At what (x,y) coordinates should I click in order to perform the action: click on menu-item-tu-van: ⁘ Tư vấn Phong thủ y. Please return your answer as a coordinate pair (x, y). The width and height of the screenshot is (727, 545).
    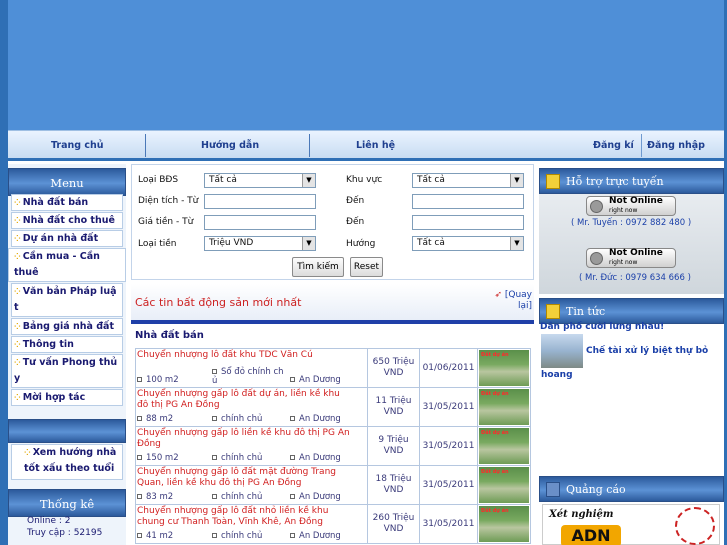
    Looking at the image, I should click on (67, 371).